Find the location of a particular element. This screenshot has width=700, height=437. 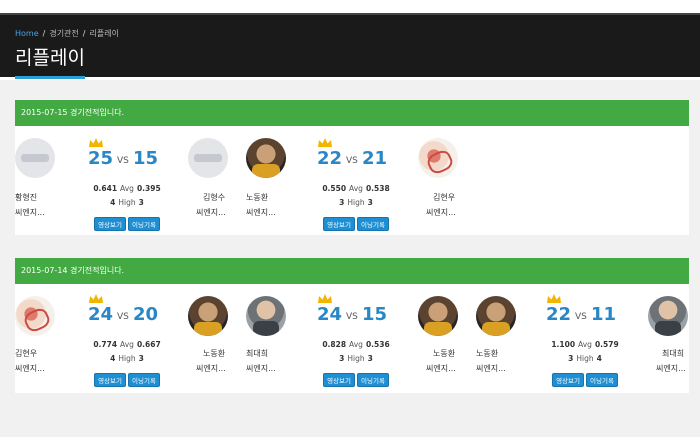

high-row: 3 High 4 is located at coordinates (585, 358).